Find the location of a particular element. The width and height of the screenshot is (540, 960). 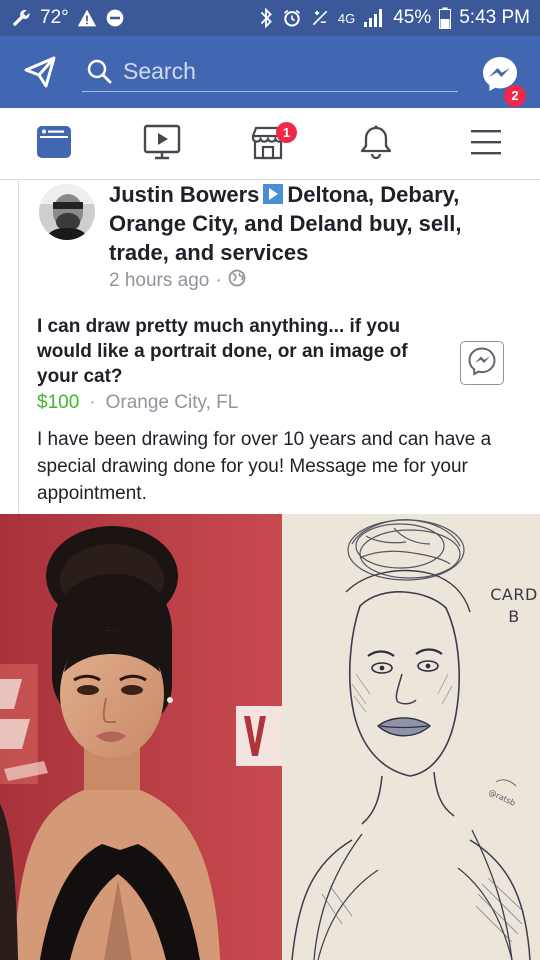

marketplace-badge: 1 is located at coordinates (286, 132).